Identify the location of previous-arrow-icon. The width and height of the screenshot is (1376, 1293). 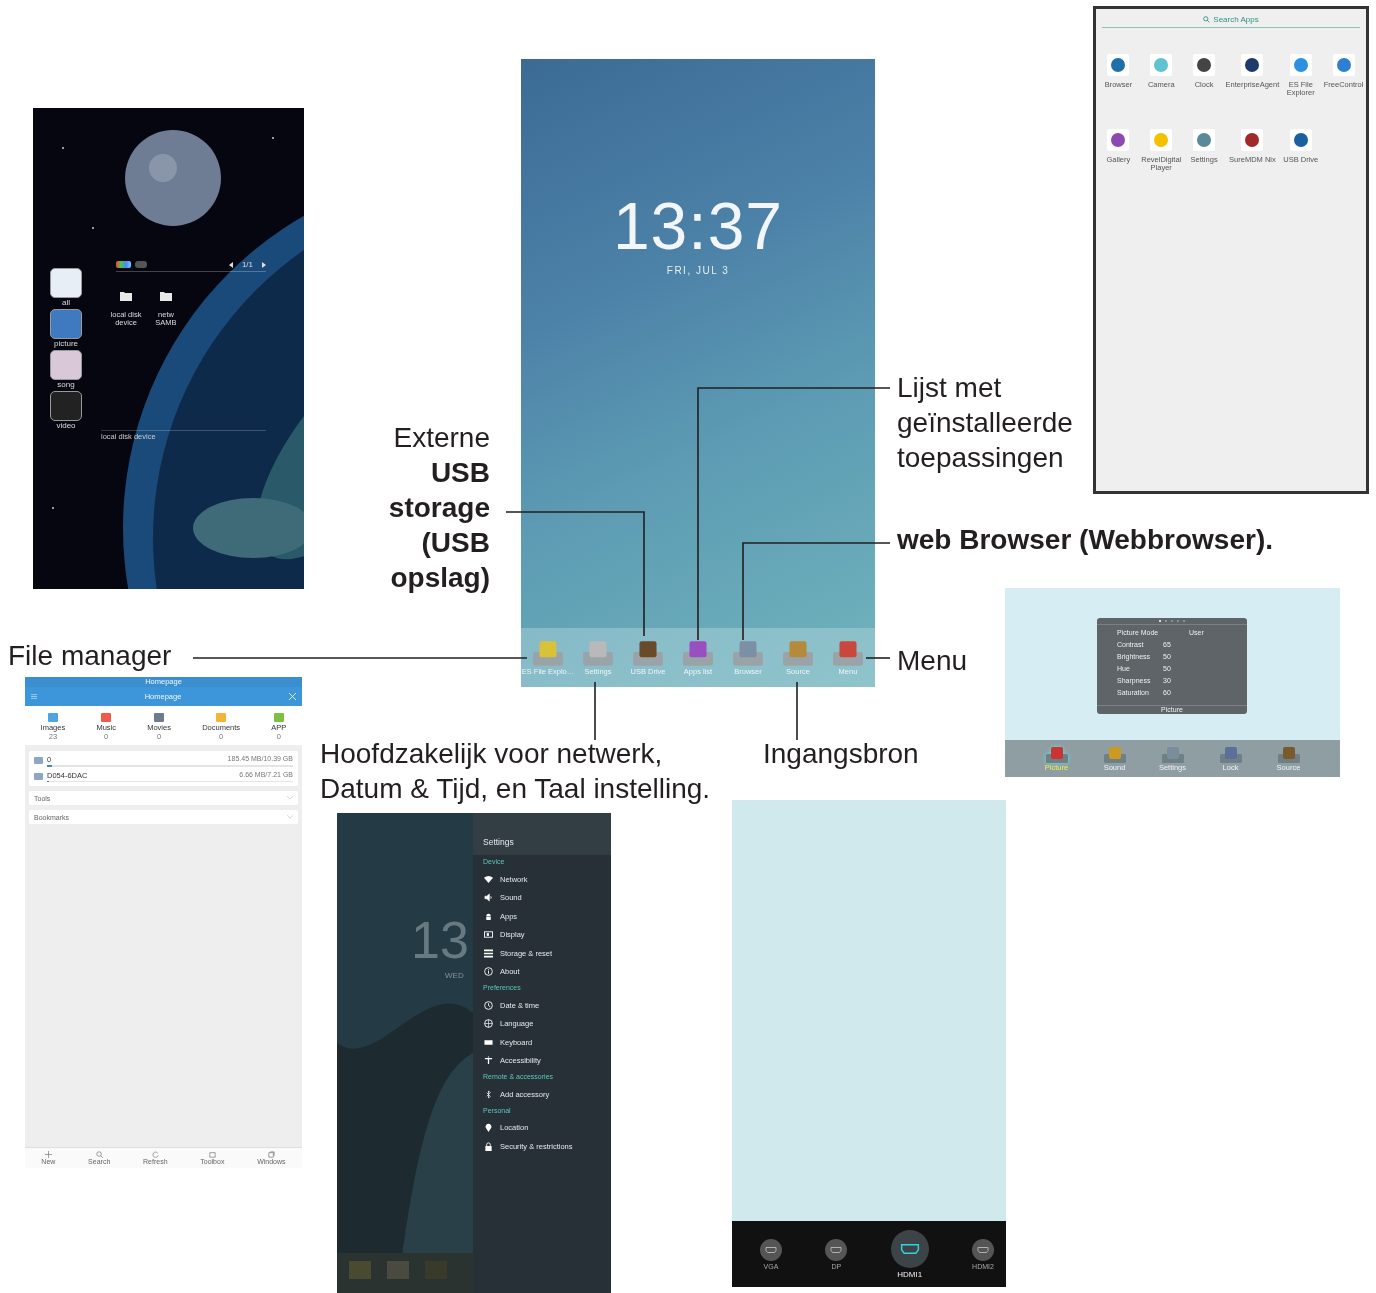
(230, 264).